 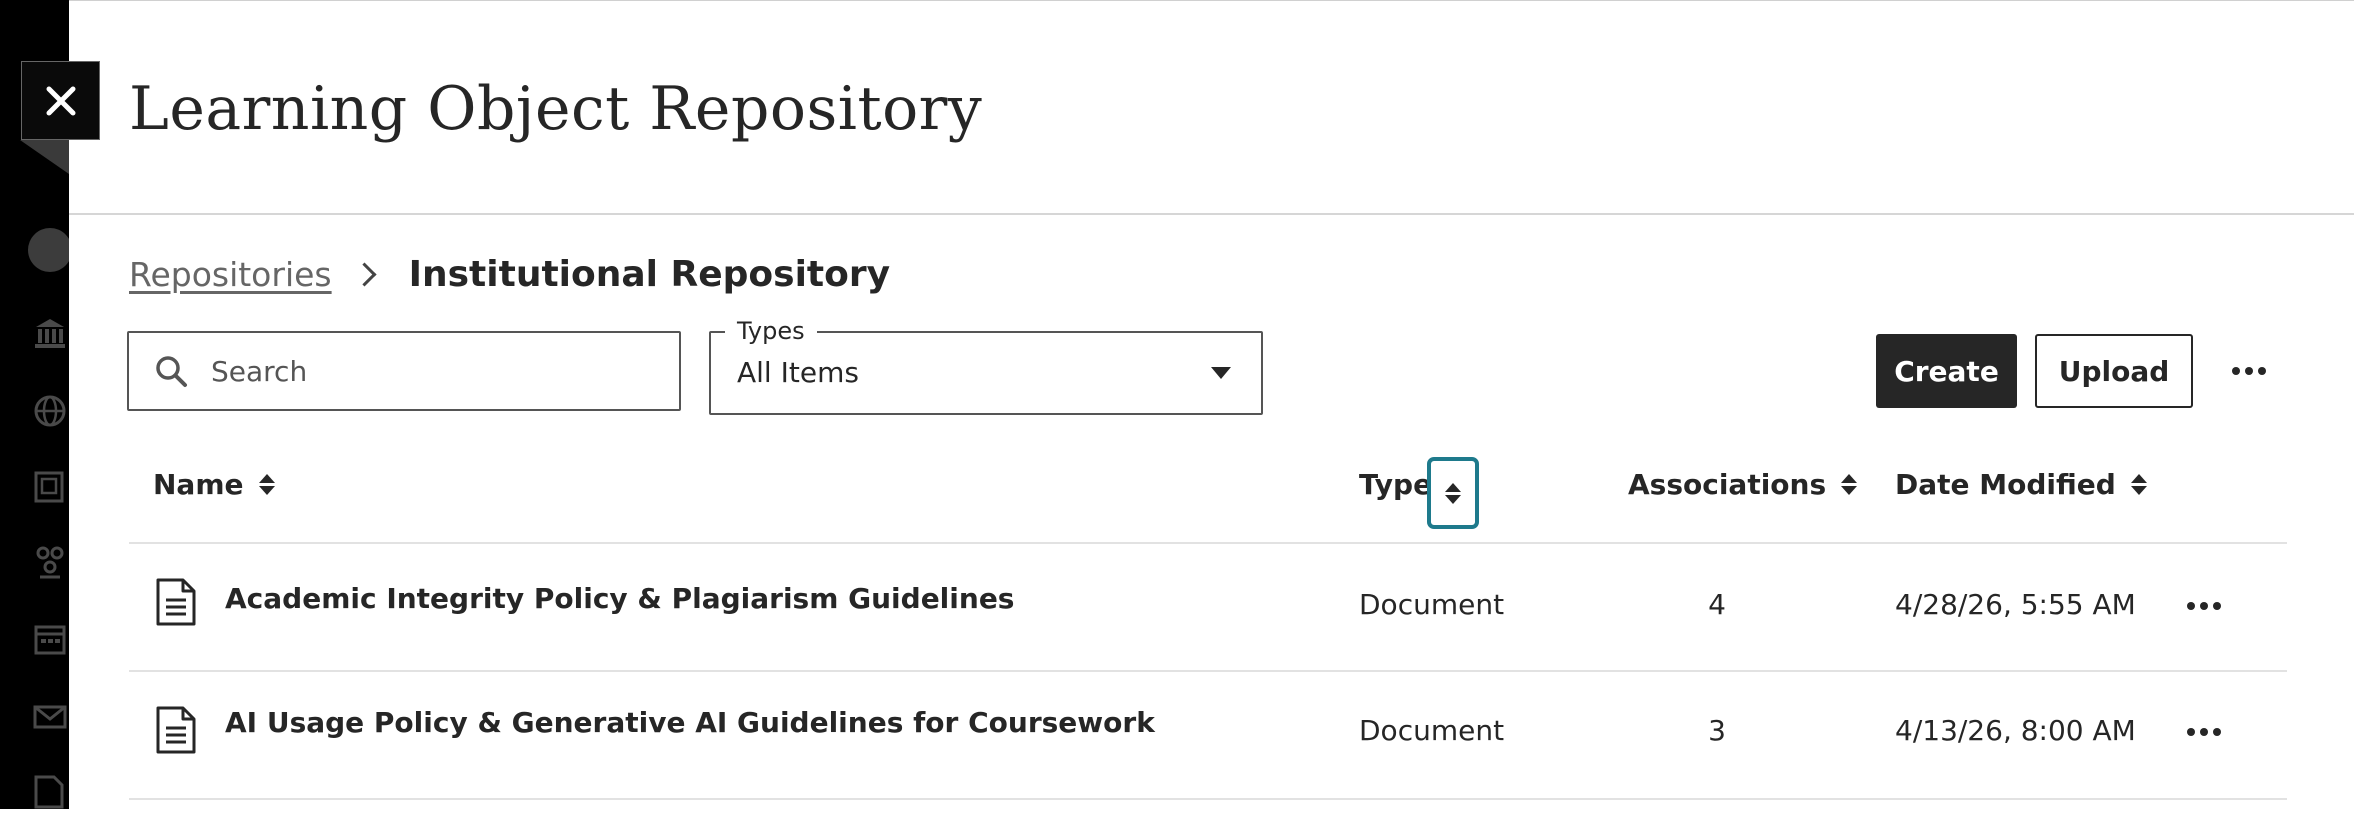 What do you see at coordinates (50, 717) in the screenshot?
I see `messages-icon` at bounding box center [50, 717].